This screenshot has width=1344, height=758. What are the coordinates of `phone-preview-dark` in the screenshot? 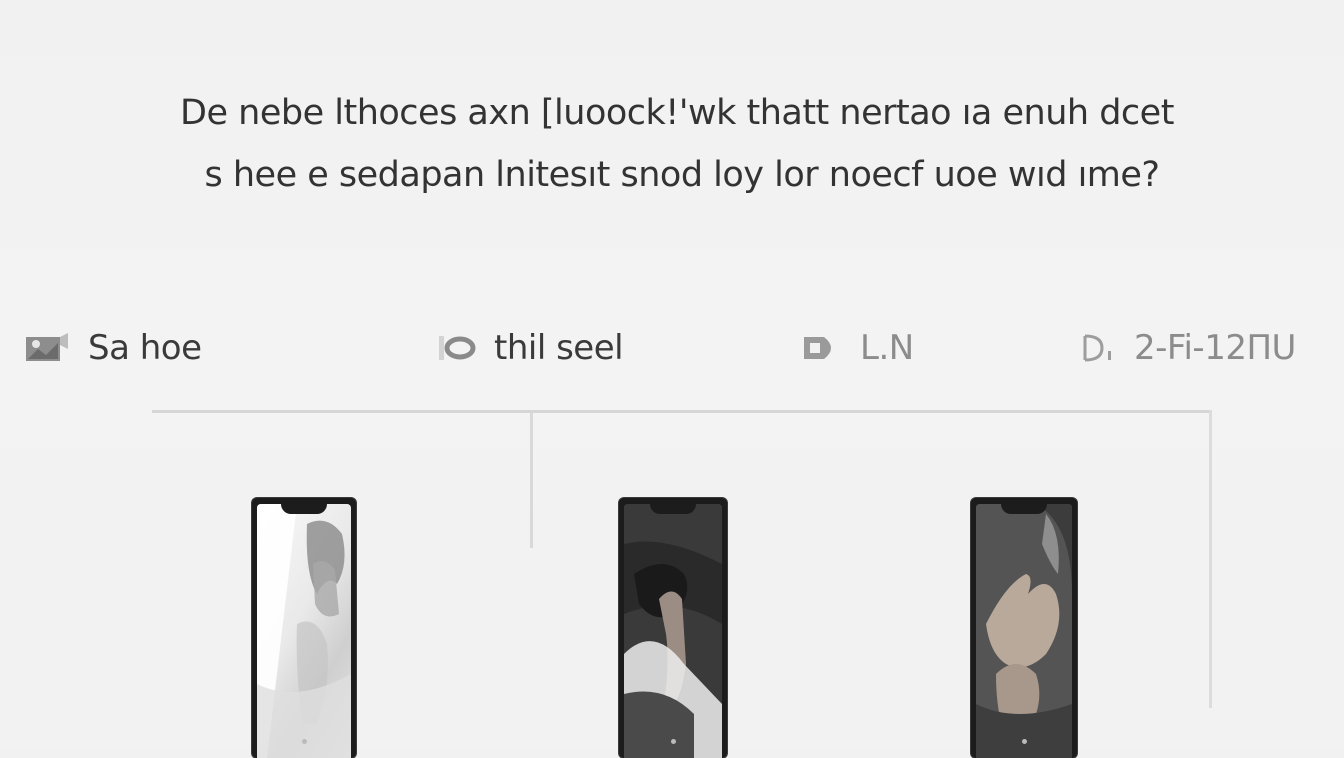 It's located at (673, 628).